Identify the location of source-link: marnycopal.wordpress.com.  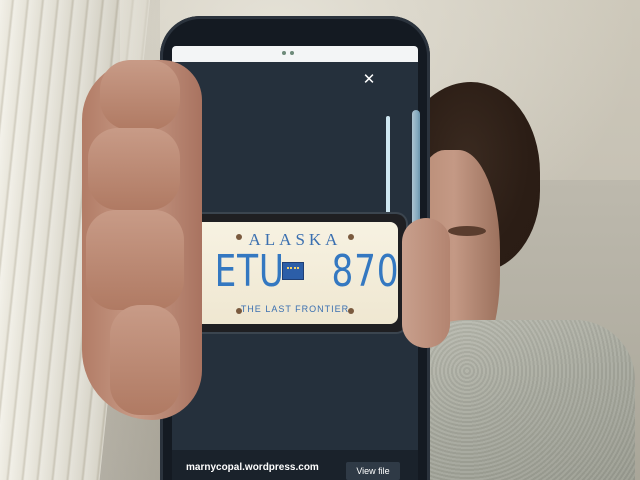
(252, 467).